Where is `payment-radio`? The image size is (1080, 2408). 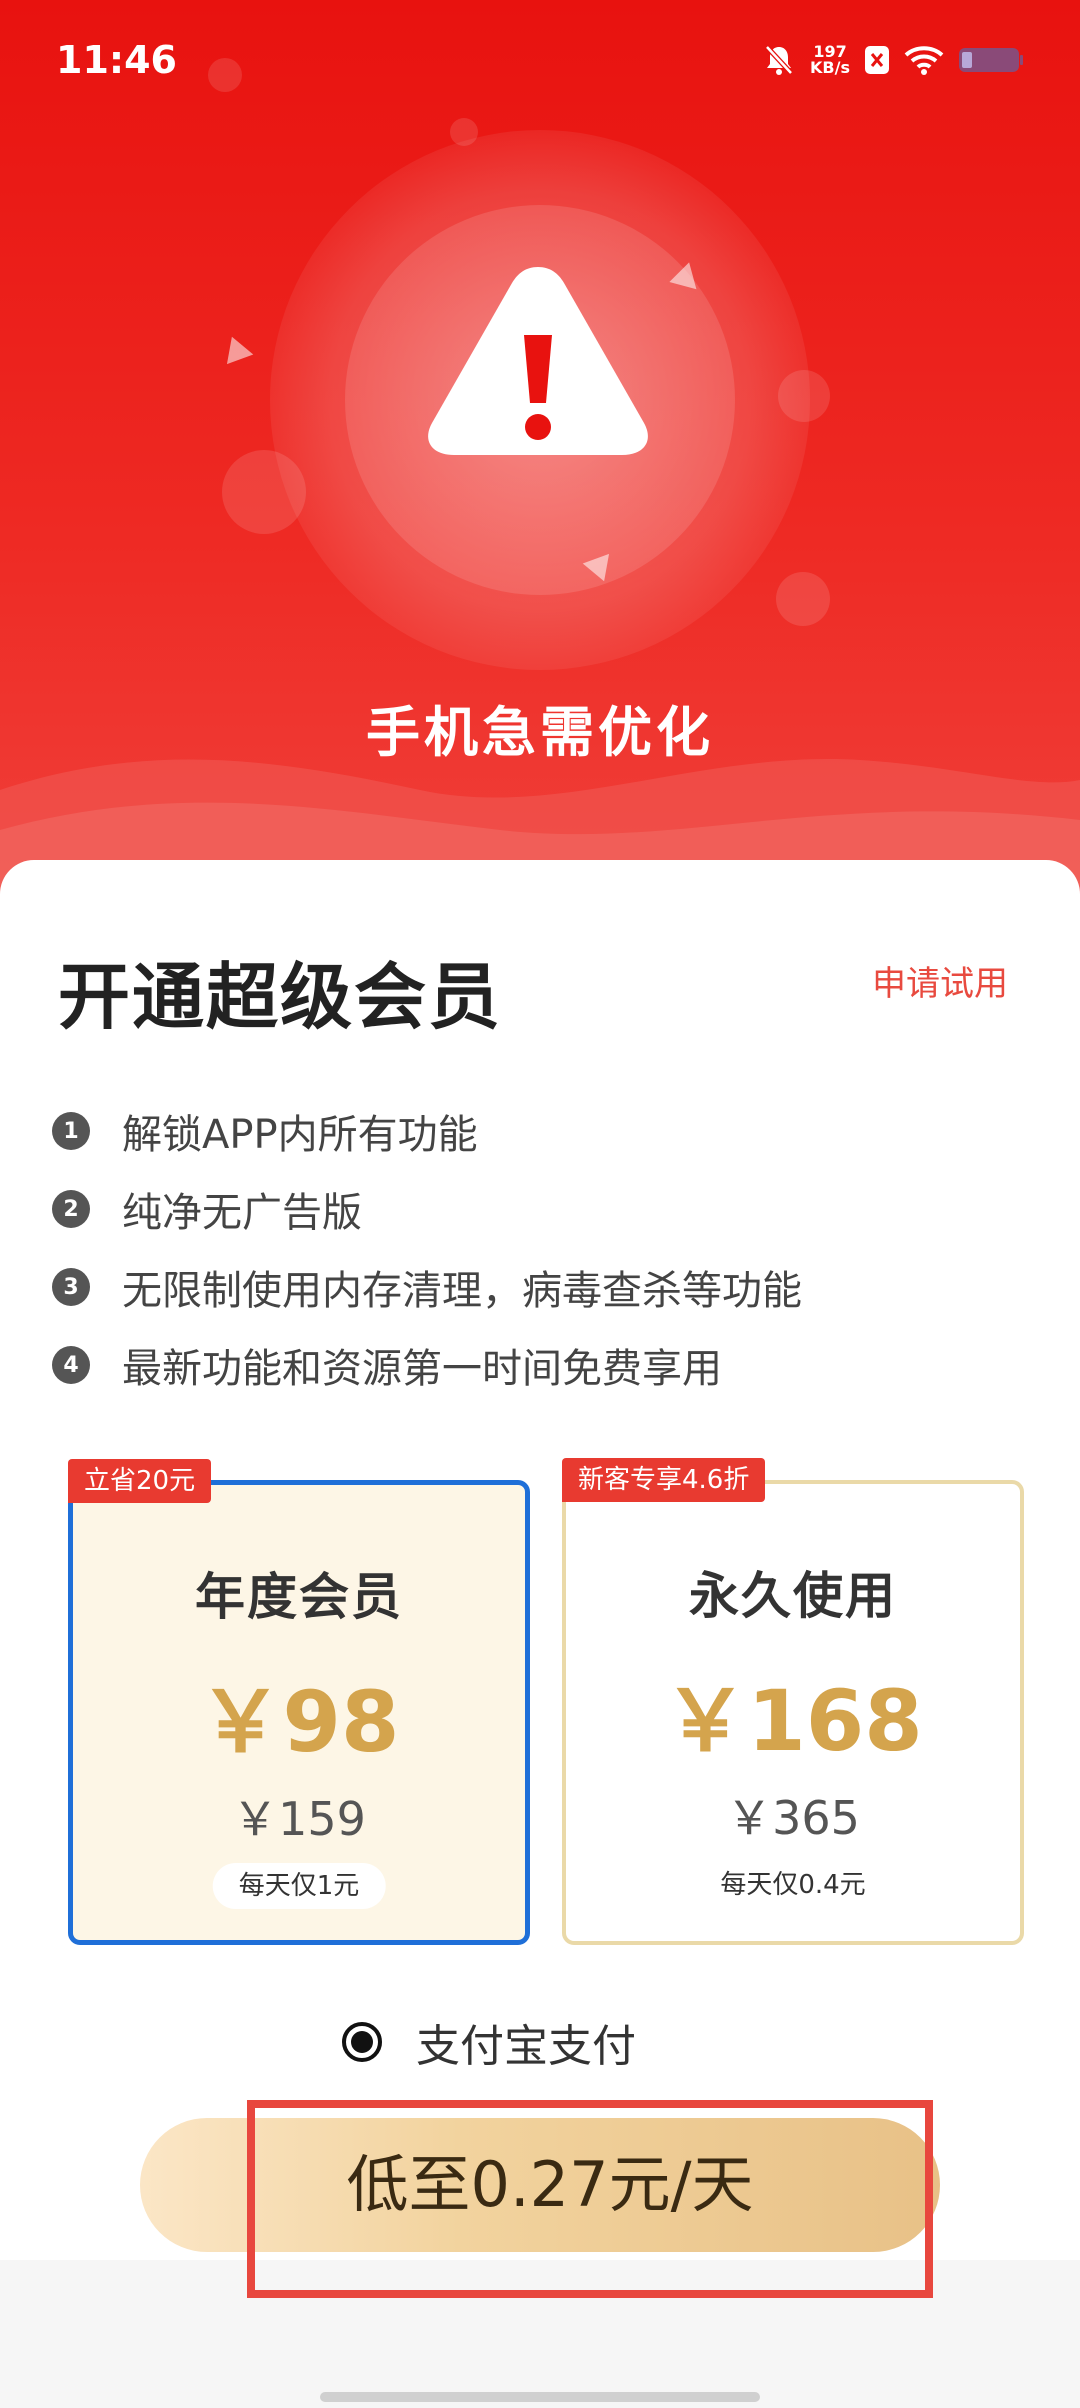 payment-radio is located at coordinates (362, 2042).